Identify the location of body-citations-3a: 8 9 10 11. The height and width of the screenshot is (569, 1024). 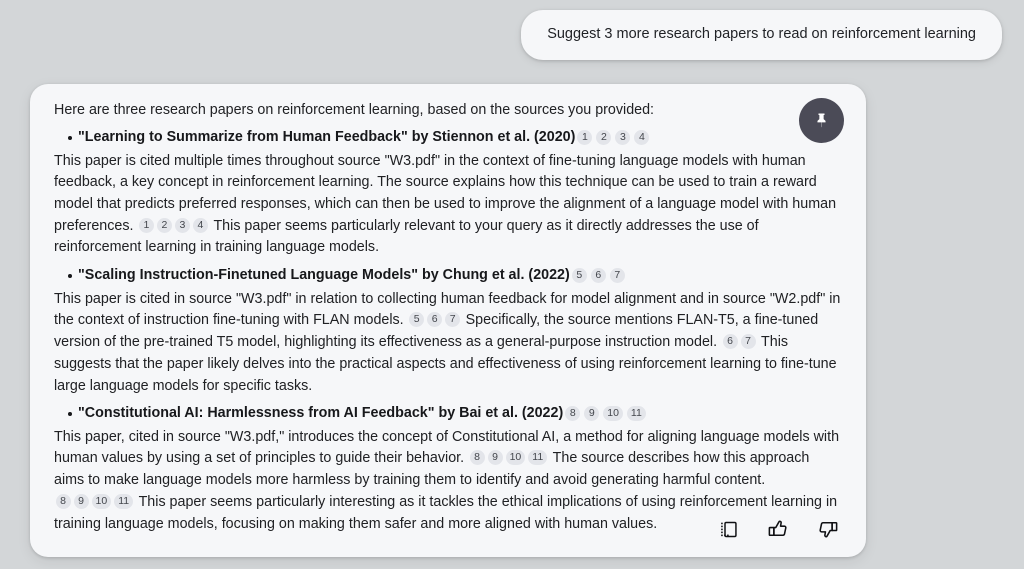
(510, 458).